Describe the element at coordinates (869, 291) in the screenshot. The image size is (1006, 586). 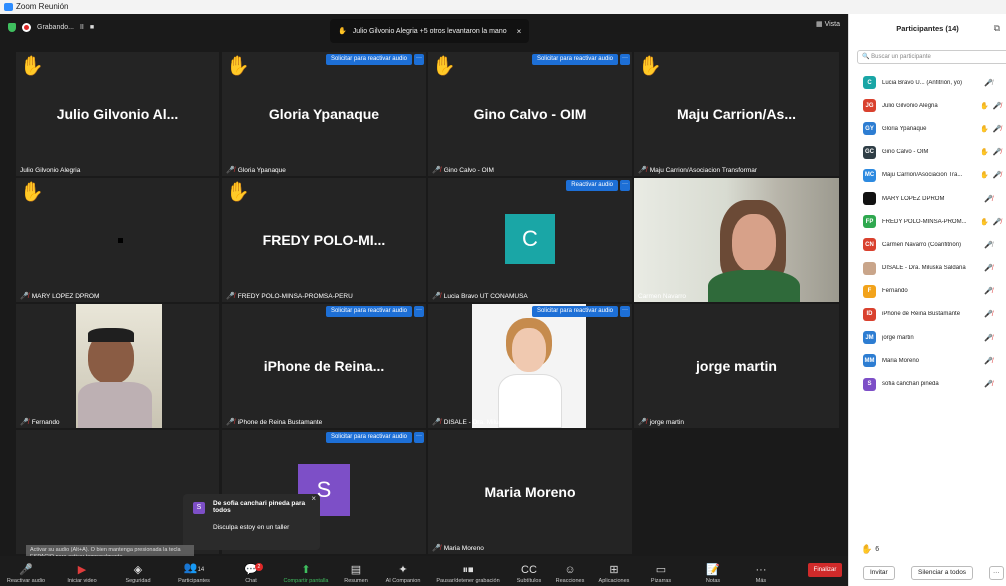
I see `participant-avatar: F` at that location.